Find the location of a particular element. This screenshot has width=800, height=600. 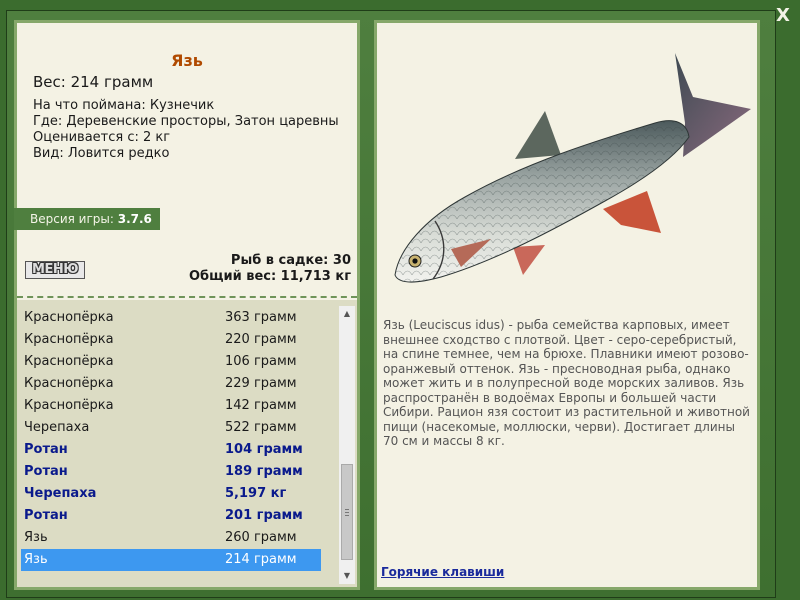

triangle-down-icon: ▼ is located at coordinates (347, 576).